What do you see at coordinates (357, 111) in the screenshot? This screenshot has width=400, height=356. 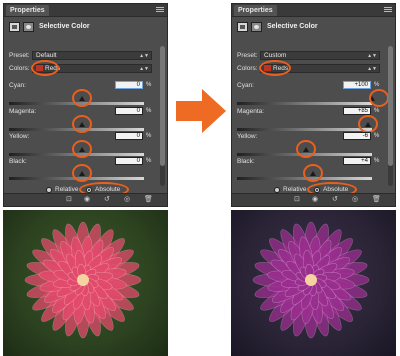 I see `magenta-value-field: +85` at bounding box center [357, 111].